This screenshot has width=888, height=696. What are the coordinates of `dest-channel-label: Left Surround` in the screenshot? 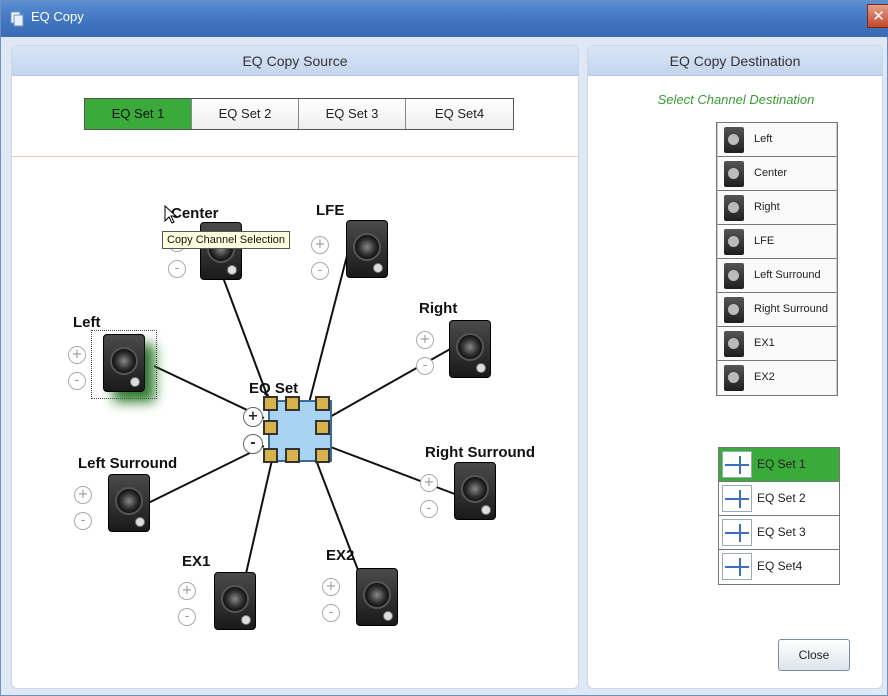 It's located at (787, 275).